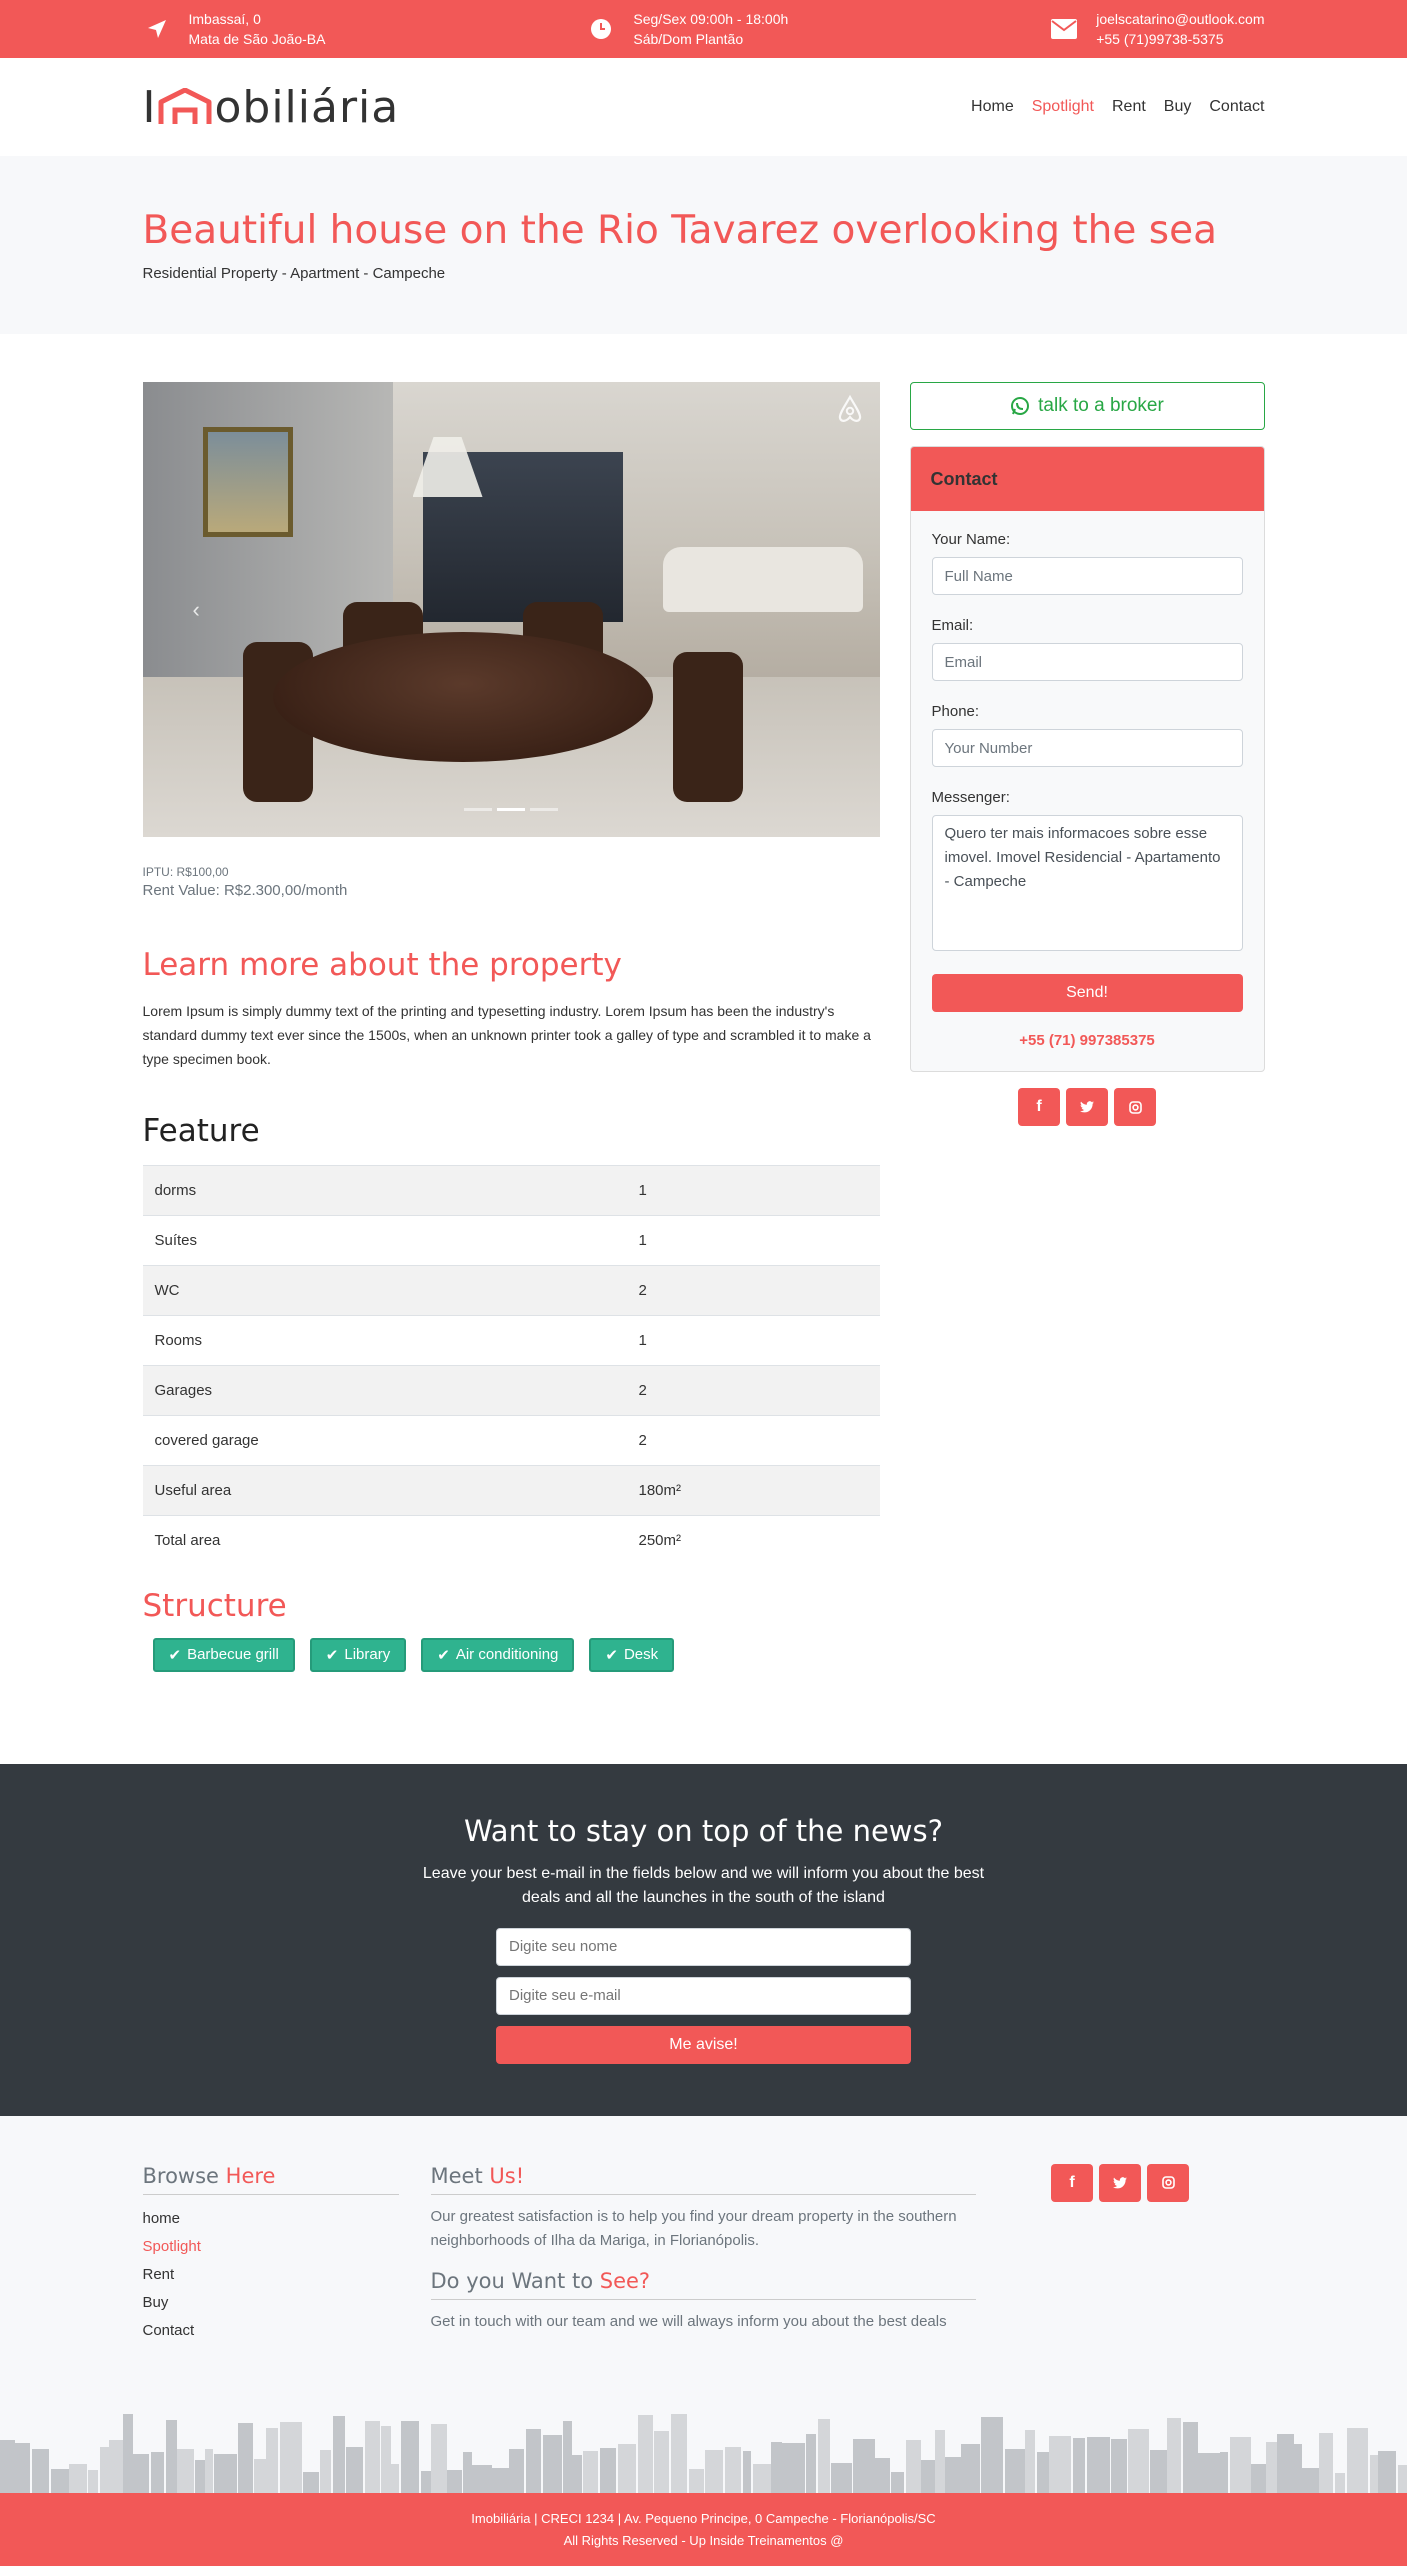 Image resolution: width=1407 pixels, height=2573 pixels. Describe the element at coordinates (641, 1654) in the screenshot. I see `structure-tag-label: Desk` at that location.